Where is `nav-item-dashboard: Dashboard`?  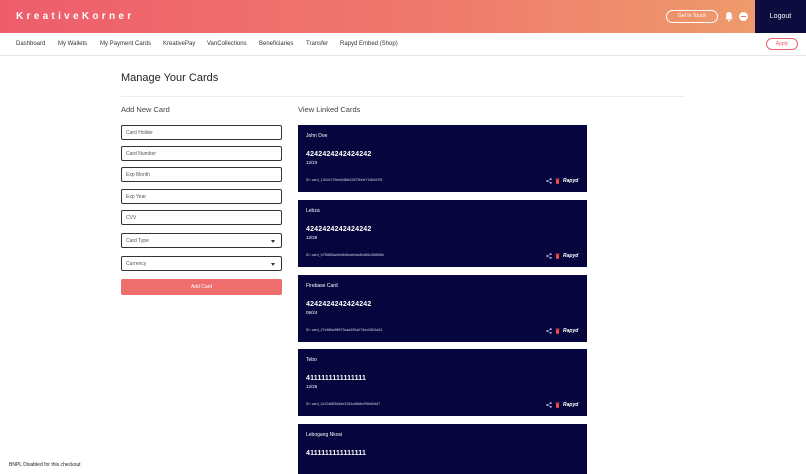 nav-item-dashboard: Dashboard is located at coordinates (30, 44).